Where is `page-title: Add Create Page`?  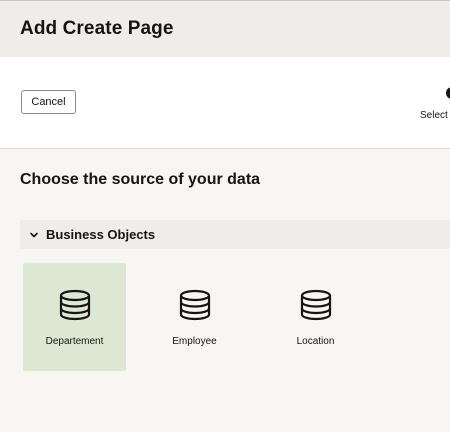
page-title: Add Create Page is located at coordinates (97, 28).